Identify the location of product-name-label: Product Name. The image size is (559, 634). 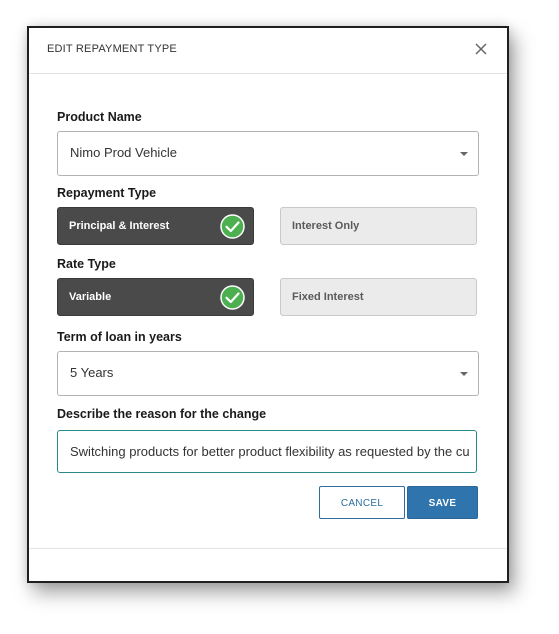
(99, 117).